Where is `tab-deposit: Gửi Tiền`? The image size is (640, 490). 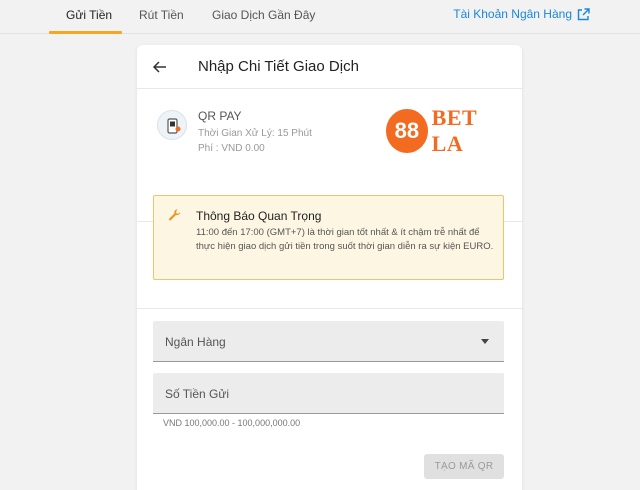 tab-deposit: Gửi Tiền is located at coordinates (89, 15).